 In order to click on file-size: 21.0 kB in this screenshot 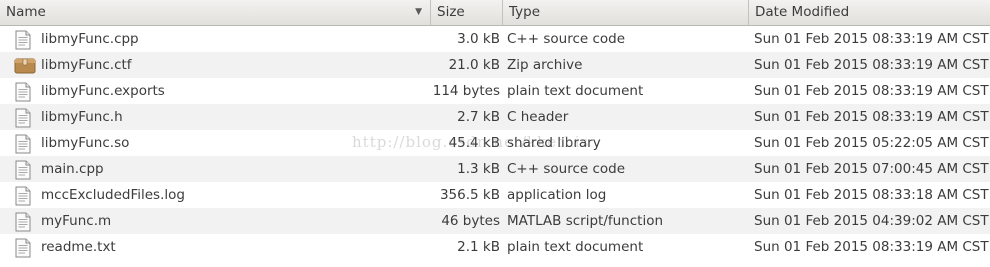, I will do `click(474, 65)`.